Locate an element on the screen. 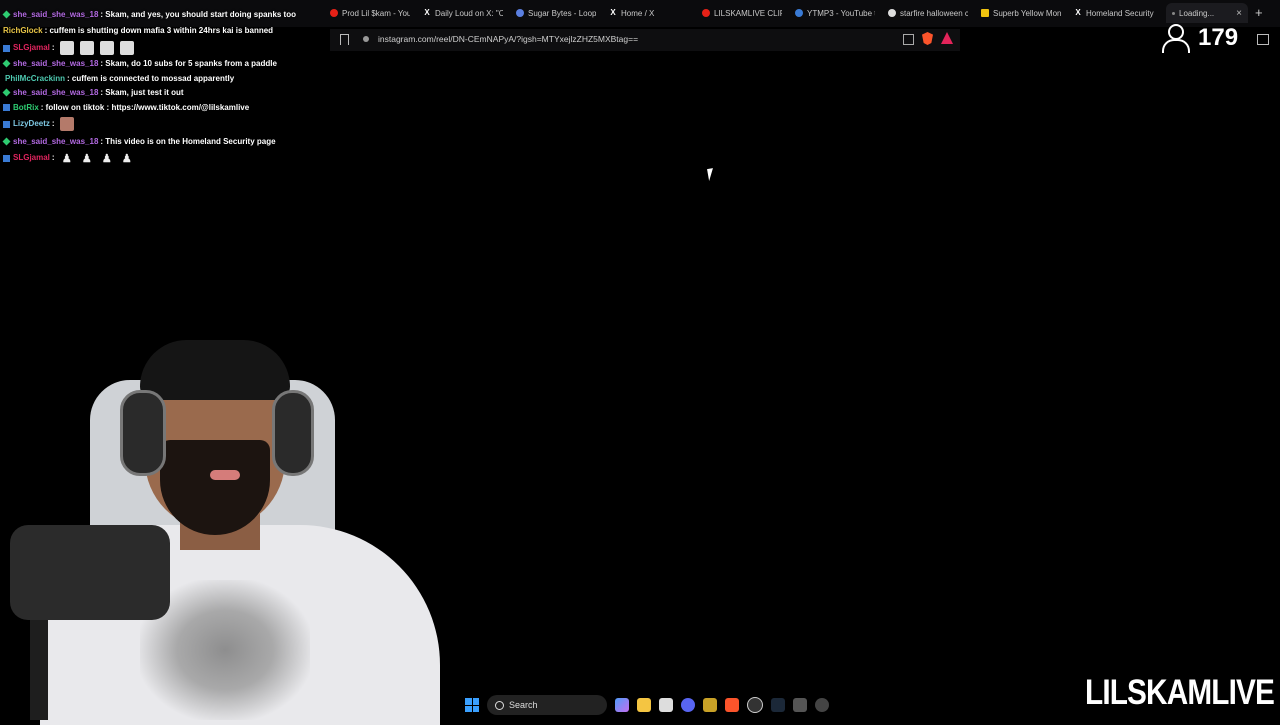 This screenshot has width=1280, height=725. tab-label: Prod Lil $kam - YouTu is located at coordinates (376, 13).